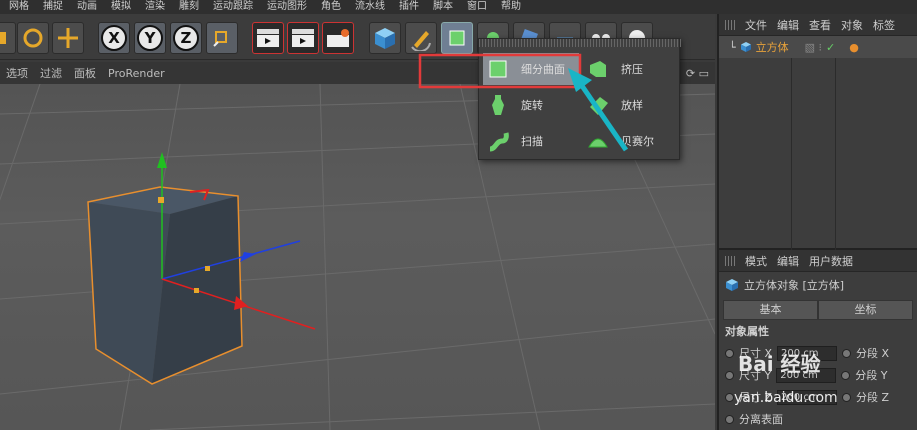 The image size is (917, 430). Describe the element at coordinates (732, 47) in the screenshot. I see `tree-line-icon: └` at that location.